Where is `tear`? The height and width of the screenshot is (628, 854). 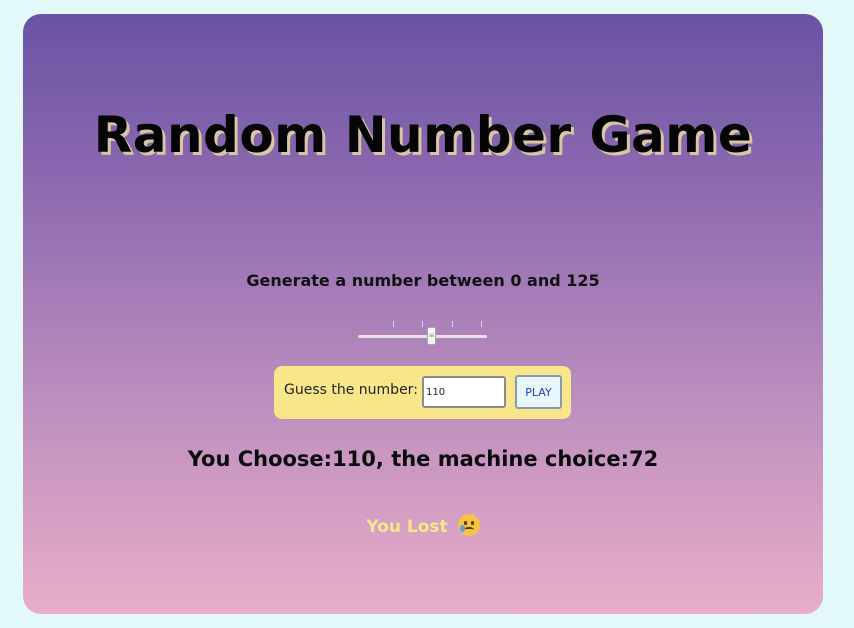
tear is located at coordinates (462, 528).